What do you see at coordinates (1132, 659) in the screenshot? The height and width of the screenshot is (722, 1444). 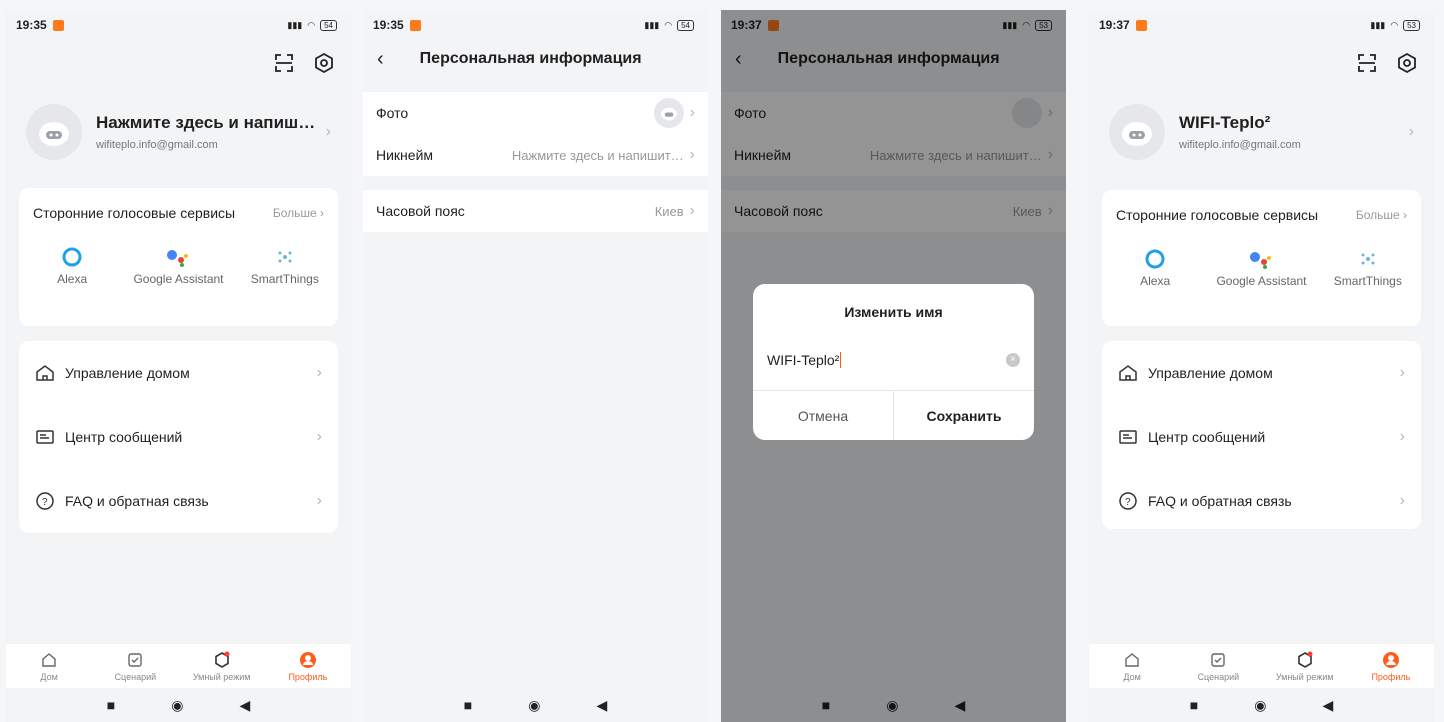 I see `home-tab-icon` at bounding box center [1132, 659].